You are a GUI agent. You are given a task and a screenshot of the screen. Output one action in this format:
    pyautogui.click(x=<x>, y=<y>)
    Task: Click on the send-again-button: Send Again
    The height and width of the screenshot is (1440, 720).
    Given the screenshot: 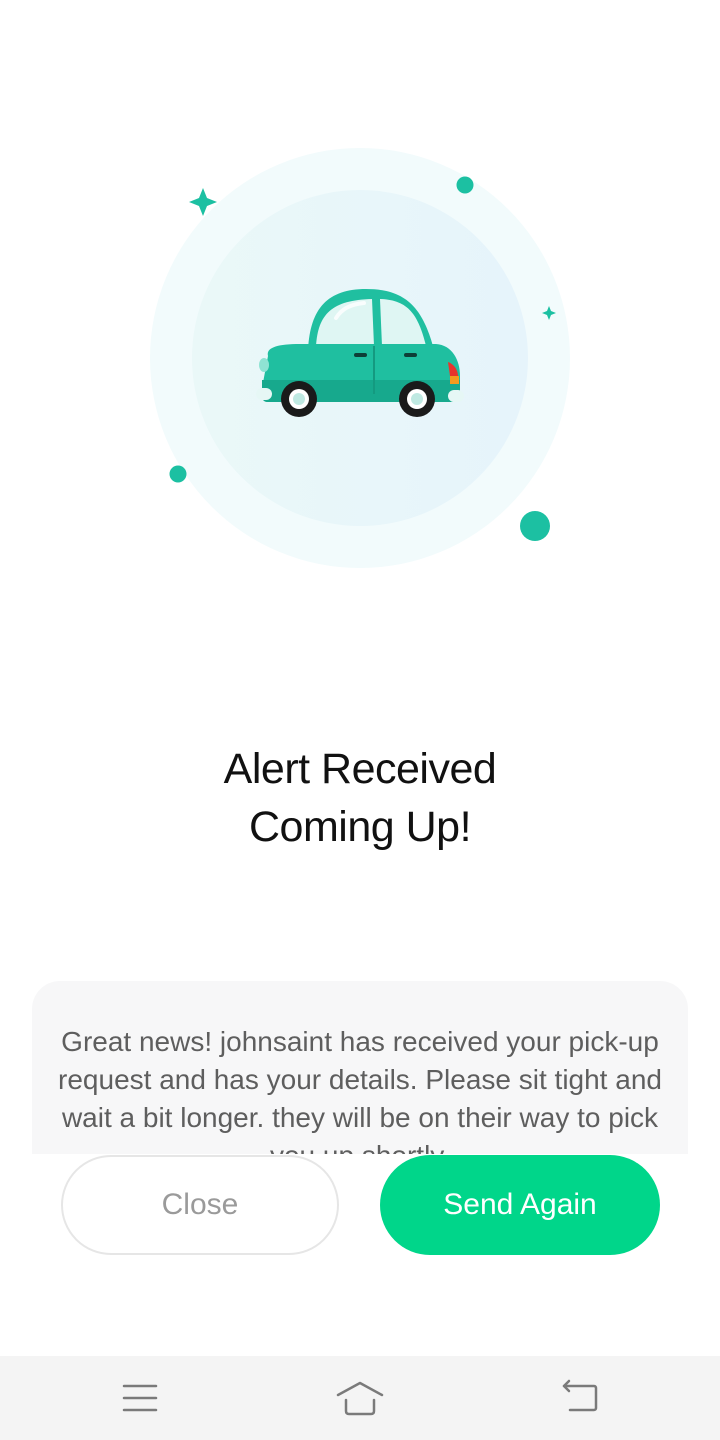 What is the action you would take?
    pyautogui.click(x=520, y=1205)
    